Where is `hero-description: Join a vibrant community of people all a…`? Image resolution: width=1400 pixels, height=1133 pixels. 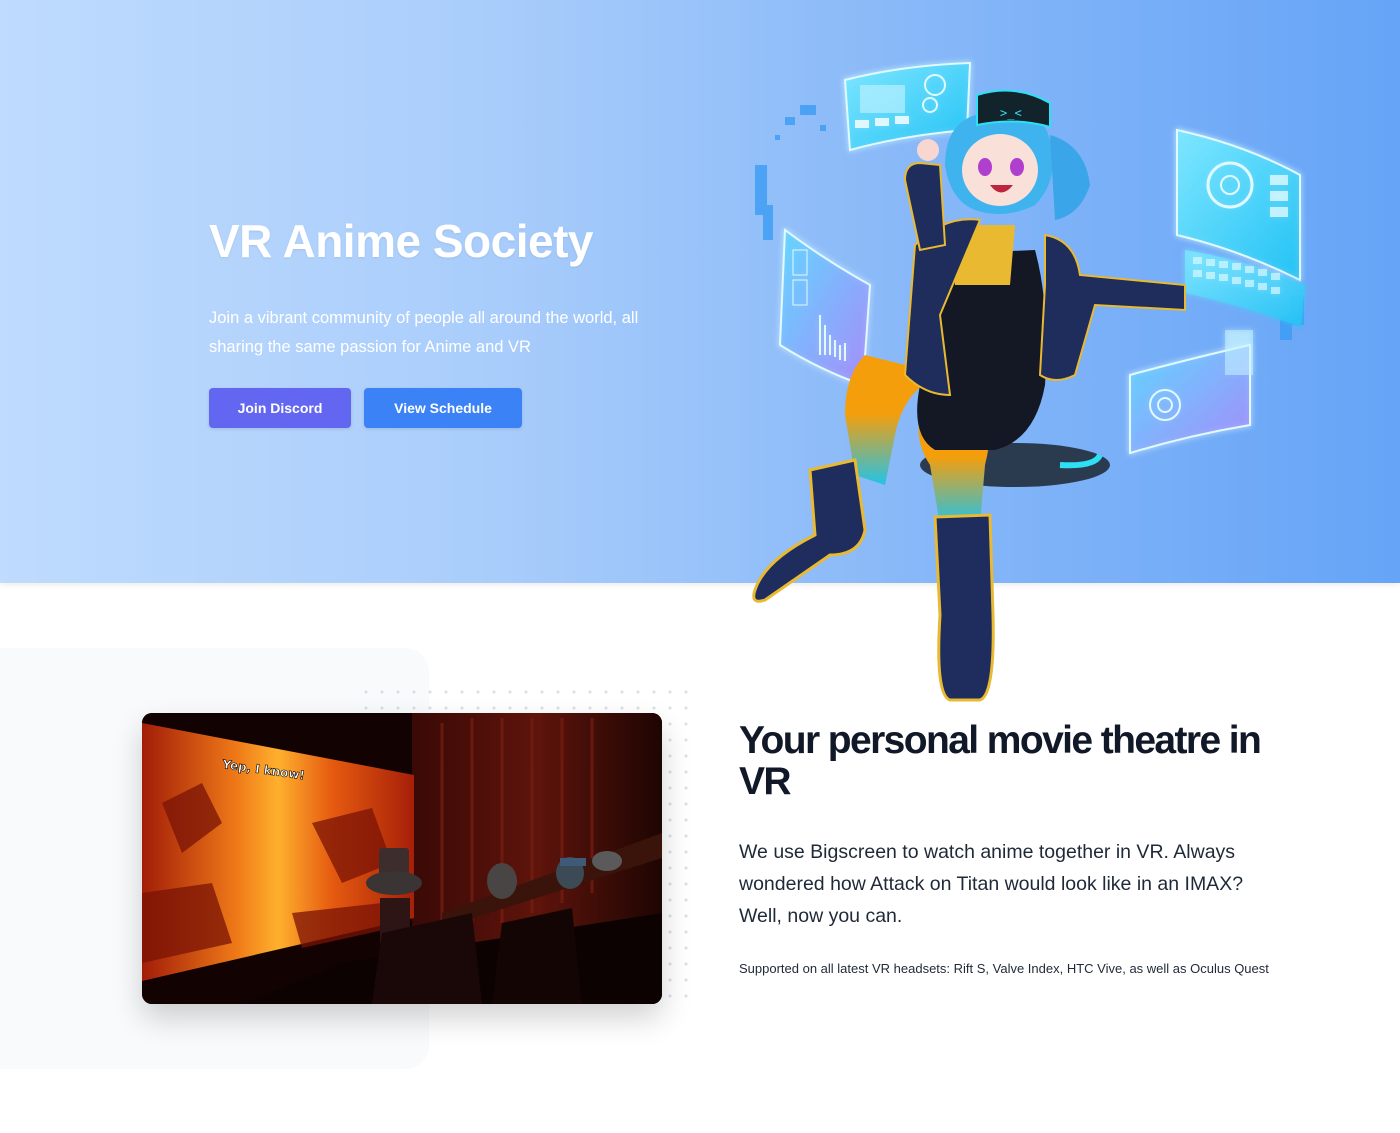 hero-description: Join a vibrant community of people all a… is located at coordinates (424, 332).